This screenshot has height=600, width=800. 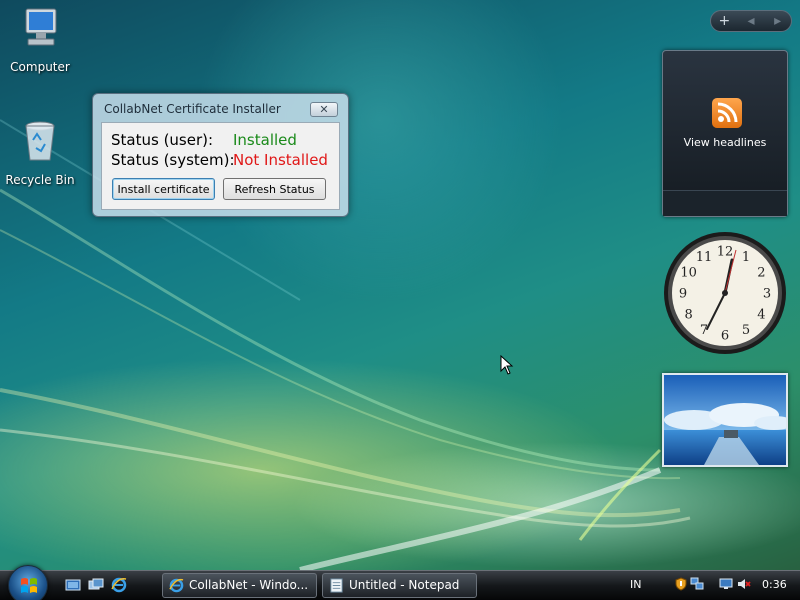 What do you see at coordinates (73, 585) in the screenshot?
I see `show-desktop-icon` at bounding box center [73, 585].